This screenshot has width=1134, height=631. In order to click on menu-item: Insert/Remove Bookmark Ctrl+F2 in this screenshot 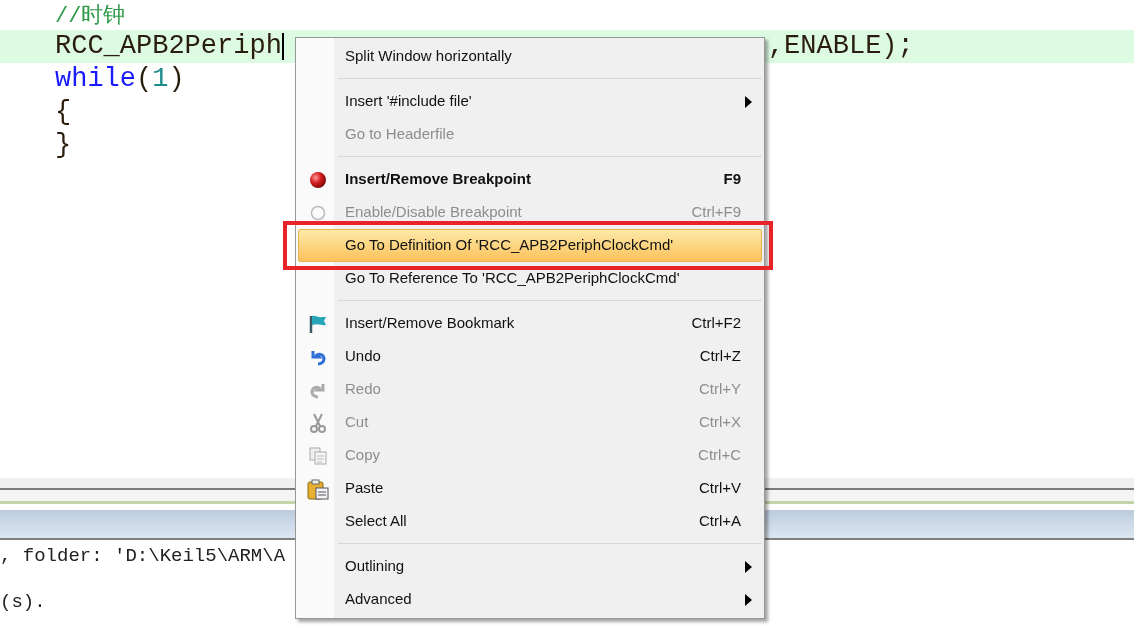, I will do `click(530, 323)`.